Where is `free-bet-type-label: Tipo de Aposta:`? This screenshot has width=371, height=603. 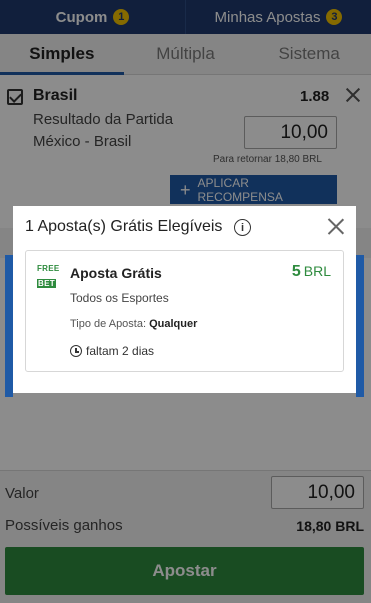
free-bet-type-label: Tipo de Aposta: is located at coordinates (108, 324).